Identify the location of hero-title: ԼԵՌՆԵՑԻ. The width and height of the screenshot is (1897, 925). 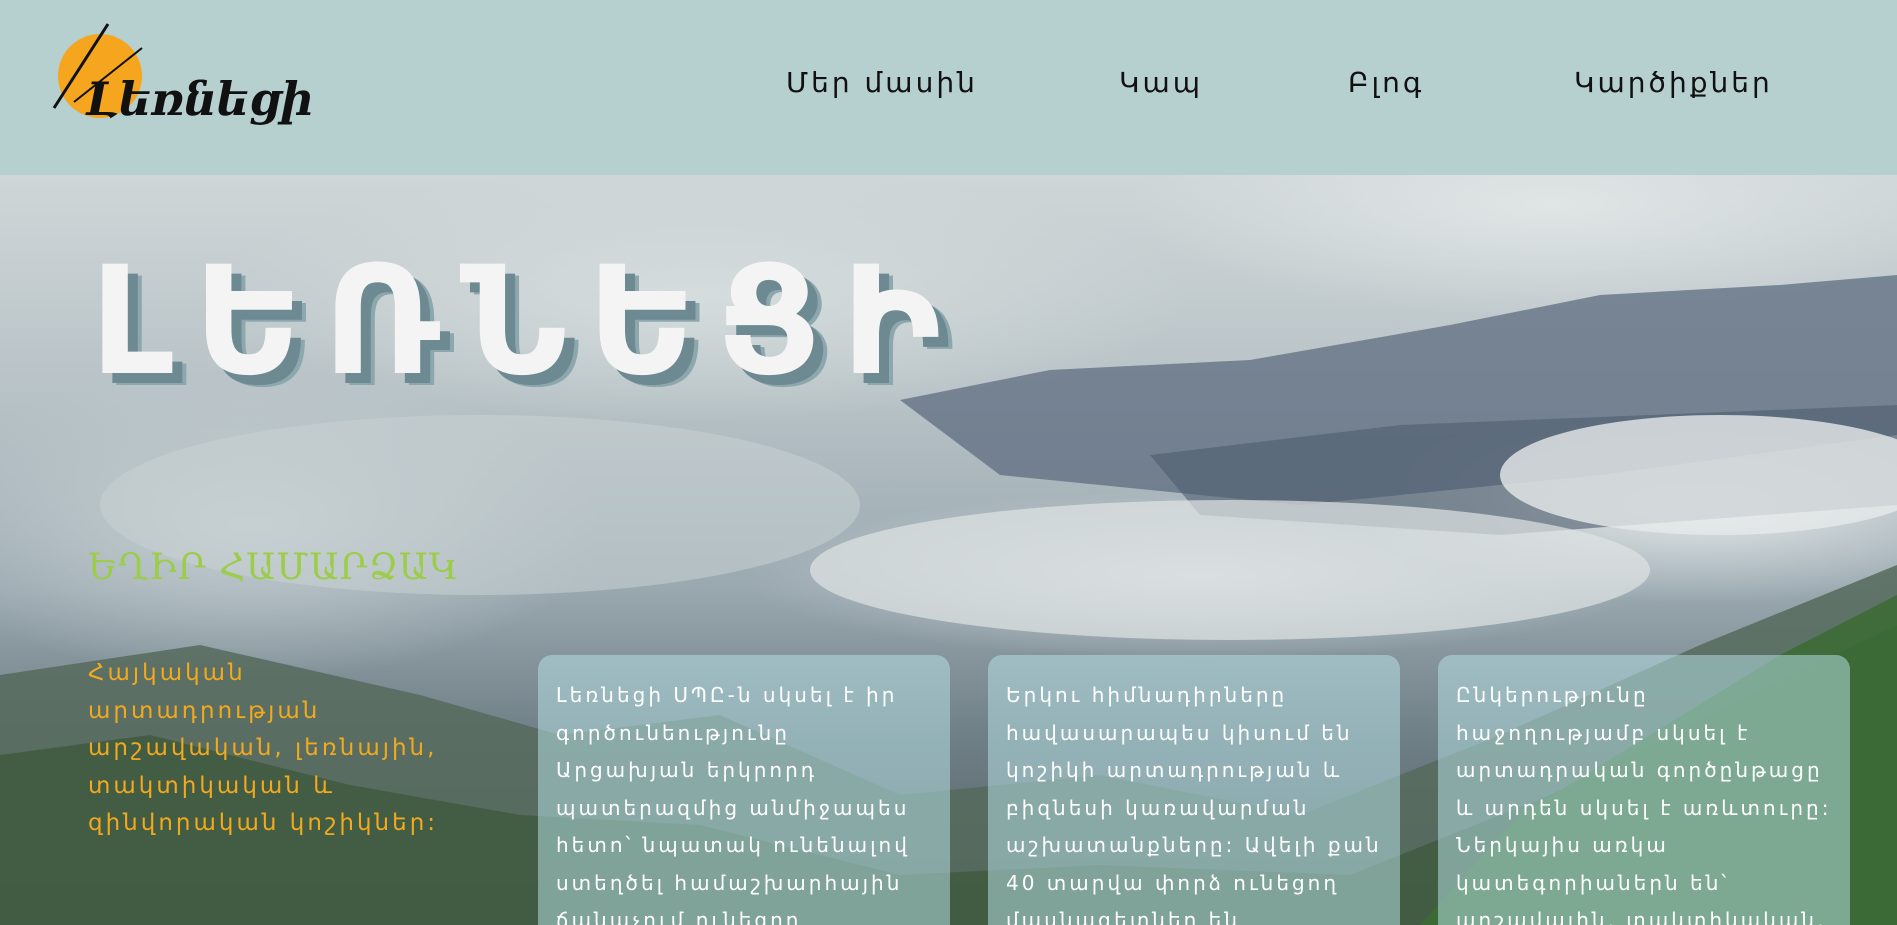
(526, 322).